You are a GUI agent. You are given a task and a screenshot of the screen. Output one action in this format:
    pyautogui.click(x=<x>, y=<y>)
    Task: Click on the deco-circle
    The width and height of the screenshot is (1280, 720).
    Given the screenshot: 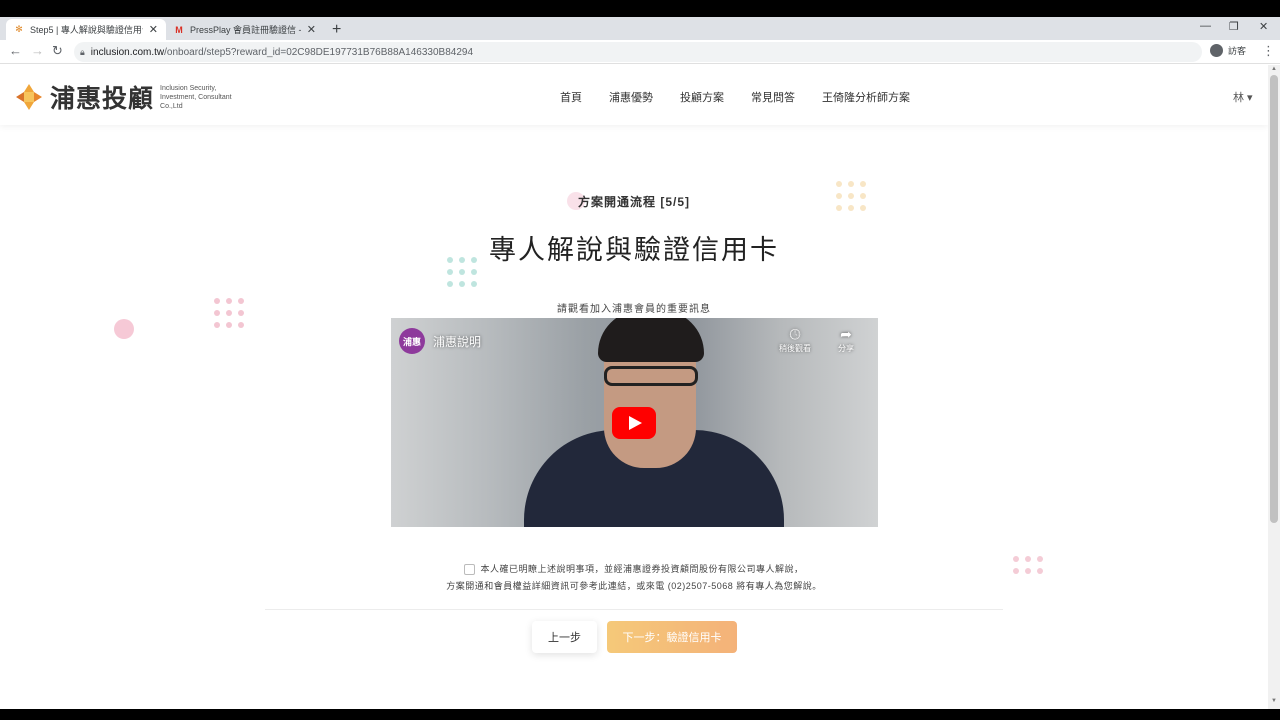 What is the action you would take?
    pyautogui.click(x=124, y=329)
    